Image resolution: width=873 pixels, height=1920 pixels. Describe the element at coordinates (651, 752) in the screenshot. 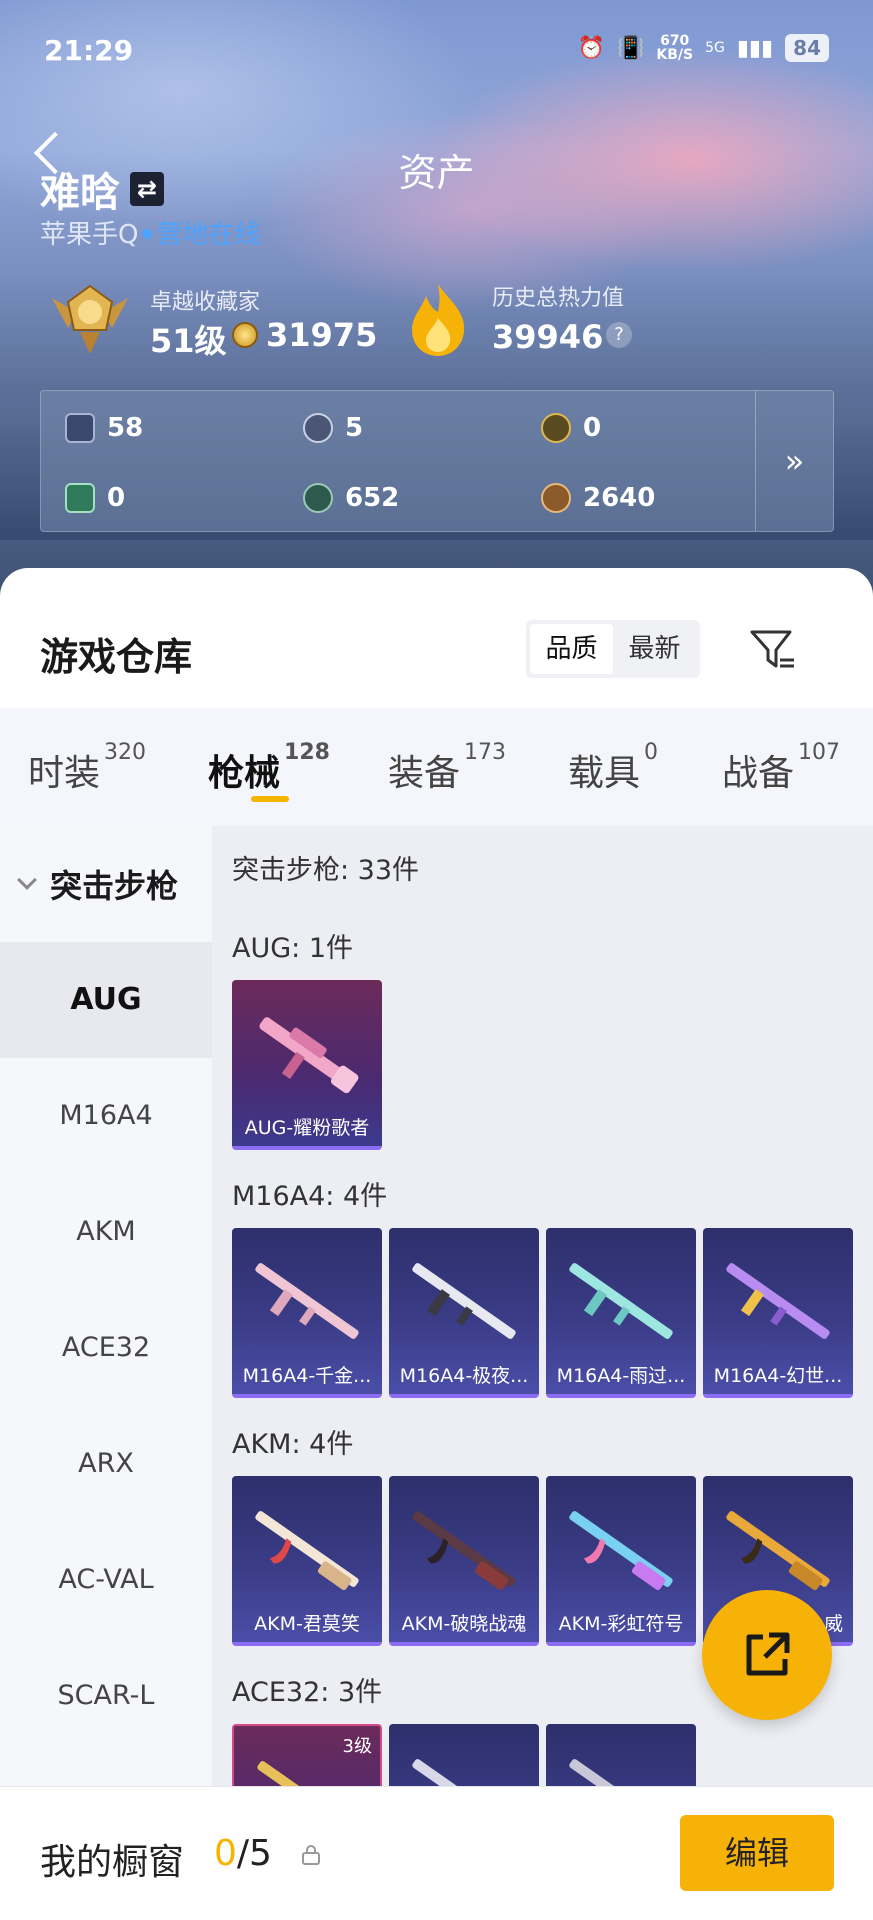

I see `tab-count: 0` at that location.